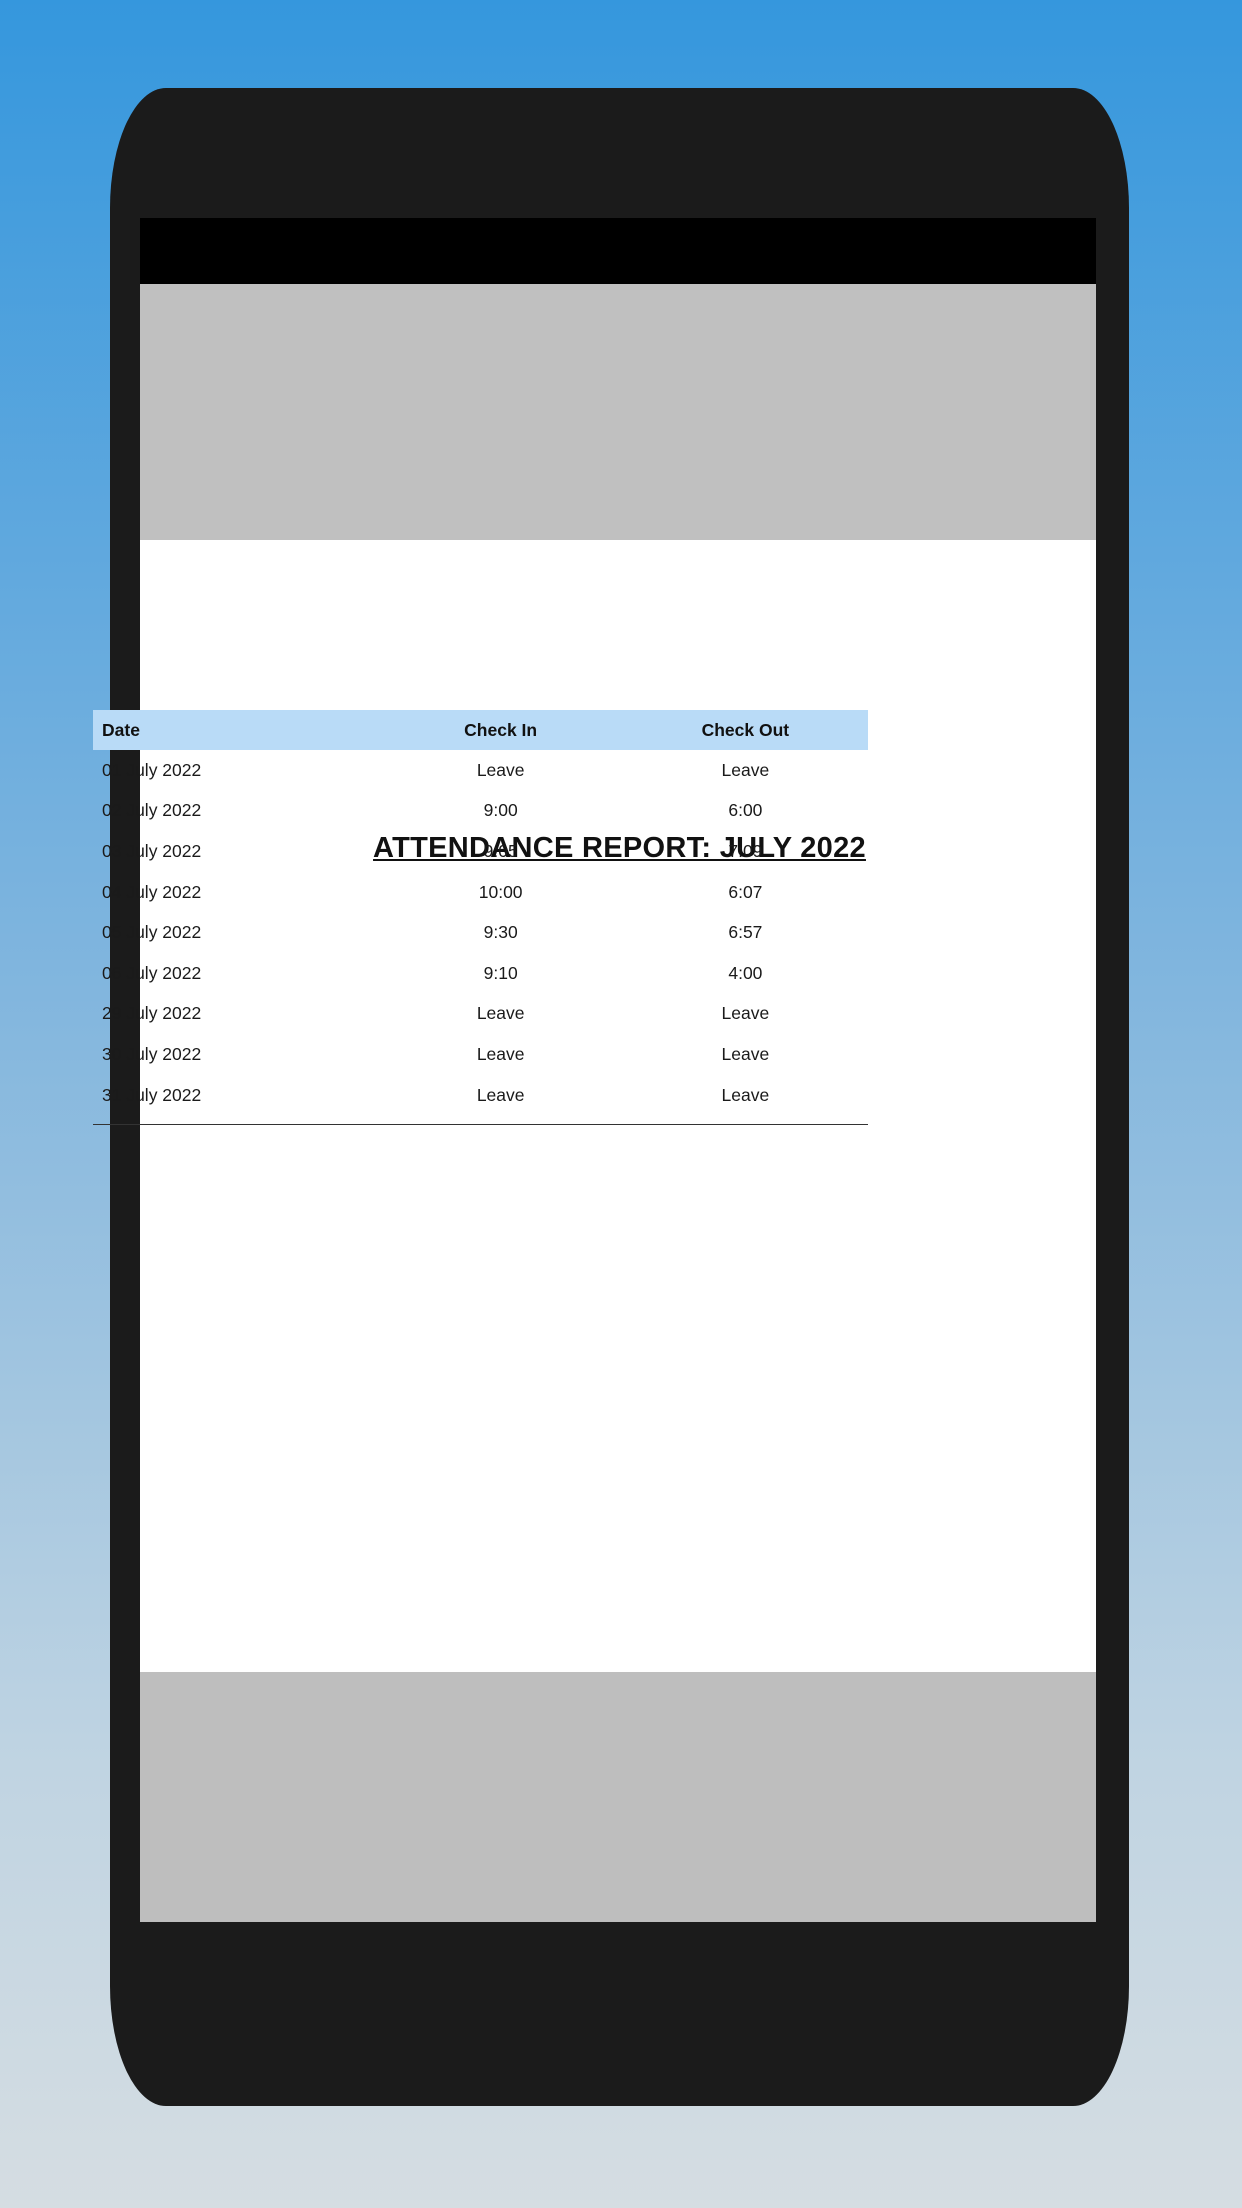 Image resolution: width=1242 pixels, height=2208 pixels. I want to click on date-cell: 06 July 2022, so click(152, 972).